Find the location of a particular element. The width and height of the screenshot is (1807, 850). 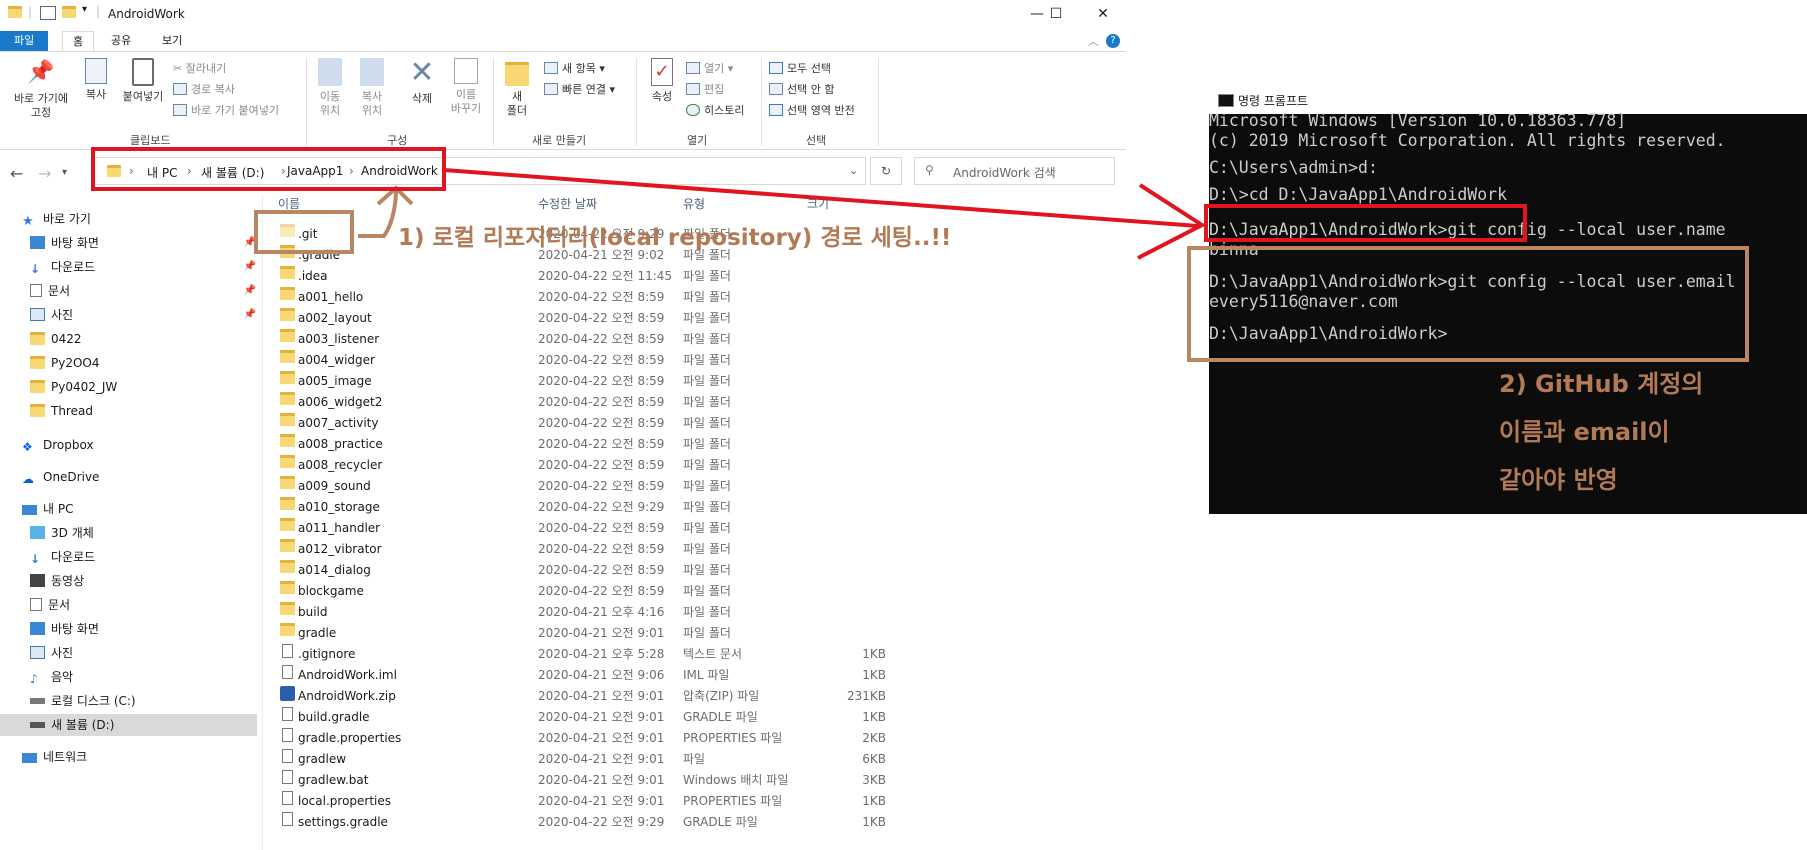

address-bar-highlight is located at coordinates (268, 169).